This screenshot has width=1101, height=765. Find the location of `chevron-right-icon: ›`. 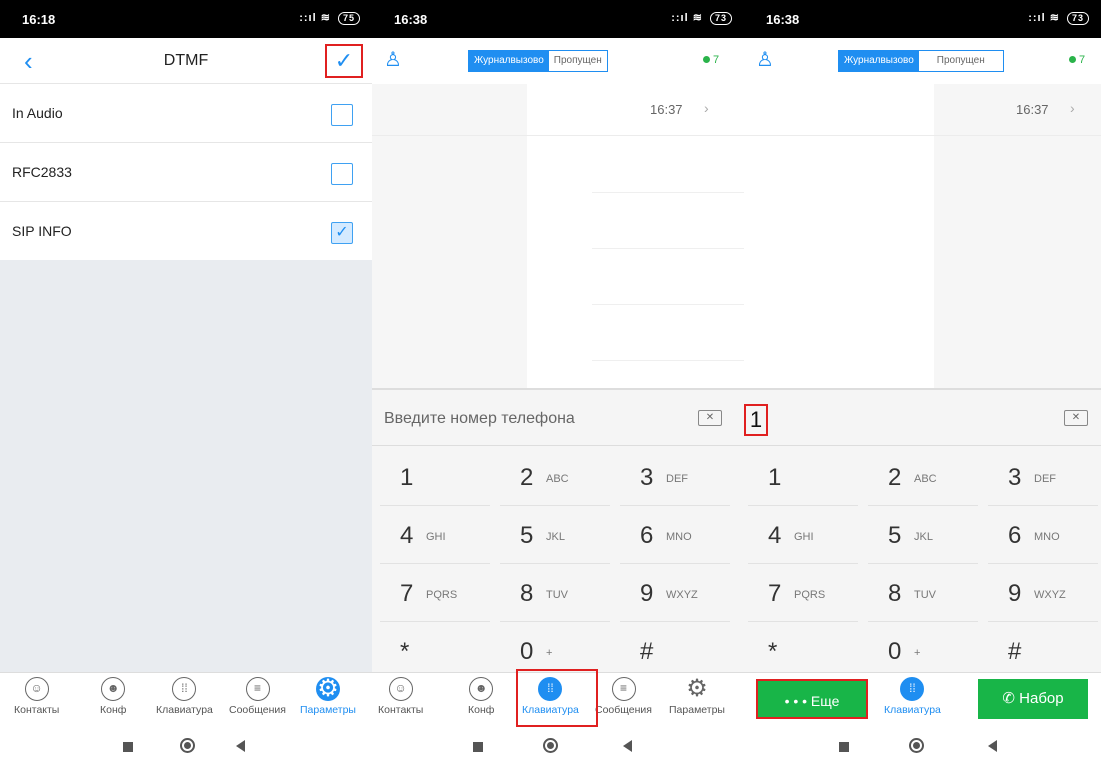

chevron-right-icon: › is located at coordinates (1072, 108).